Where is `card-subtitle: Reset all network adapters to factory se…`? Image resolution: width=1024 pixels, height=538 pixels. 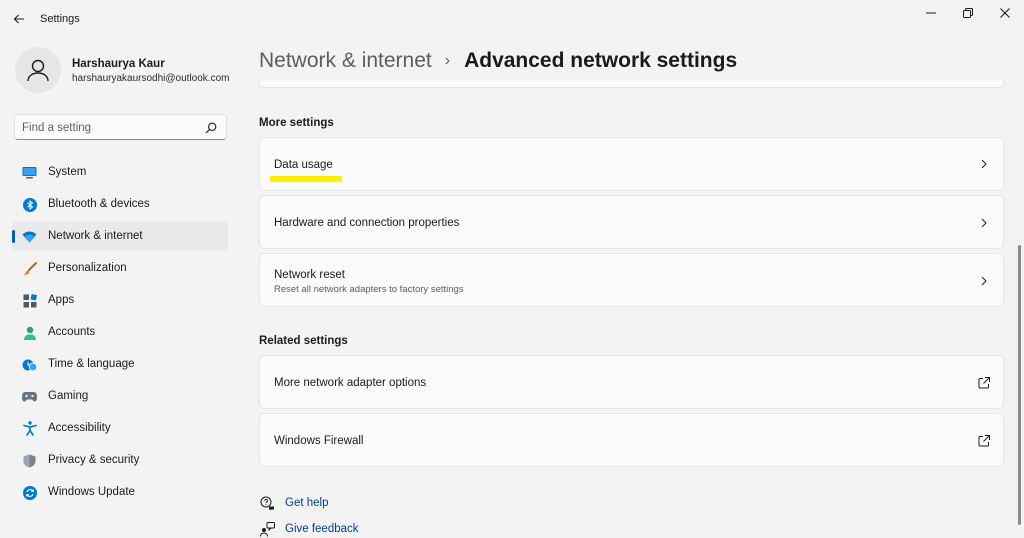
card-subtitle: Reset all network adapters to factory se… is located at coordinates (369, 289).